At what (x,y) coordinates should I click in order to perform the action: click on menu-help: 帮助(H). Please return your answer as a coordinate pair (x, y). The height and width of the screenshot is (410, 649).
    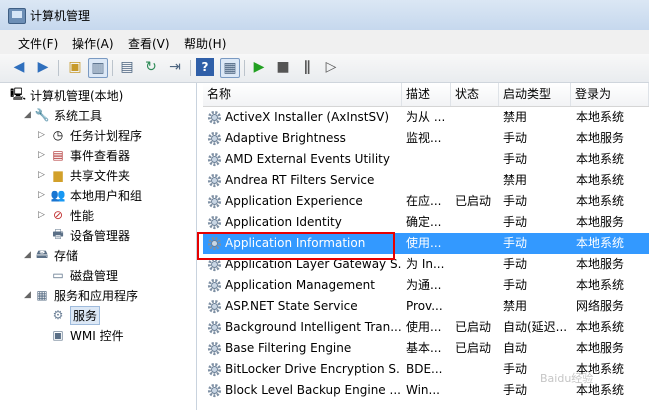
    Looking at the image, I should click on (205, 43).